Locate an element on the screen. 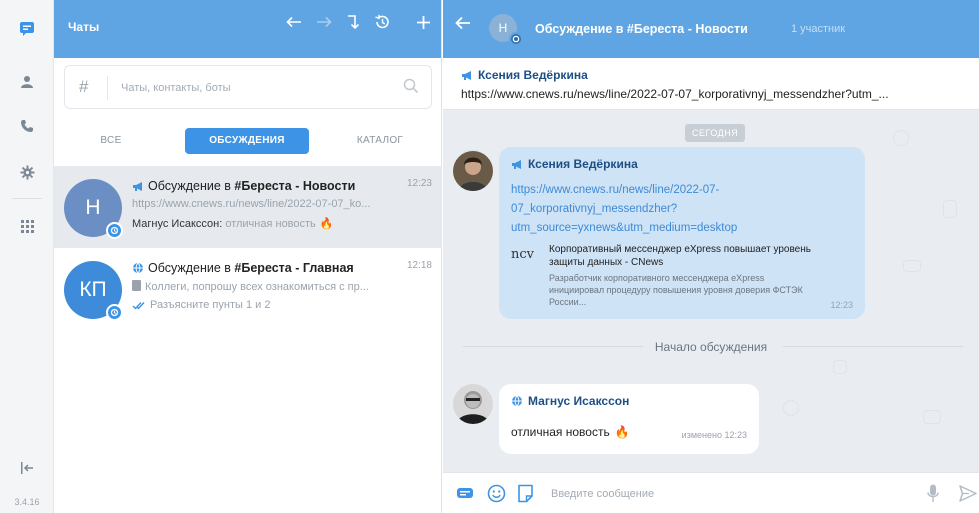 Image resolution: width=979 pixels, height=513 pixels. chat-bubble-icon is located at coordinates (27, 29).